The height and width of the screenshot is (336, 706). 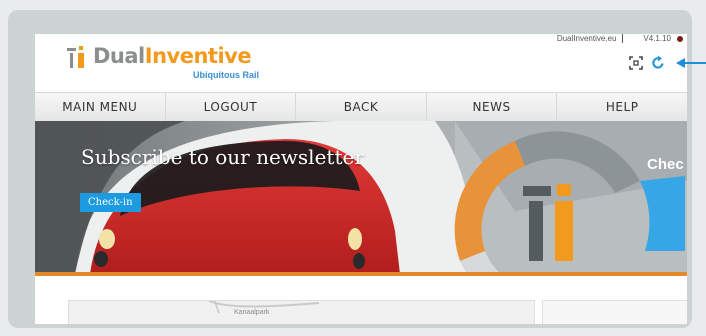 I want to click on banner-title: Subscribe to our newsletter, so click(x=222, y=157).